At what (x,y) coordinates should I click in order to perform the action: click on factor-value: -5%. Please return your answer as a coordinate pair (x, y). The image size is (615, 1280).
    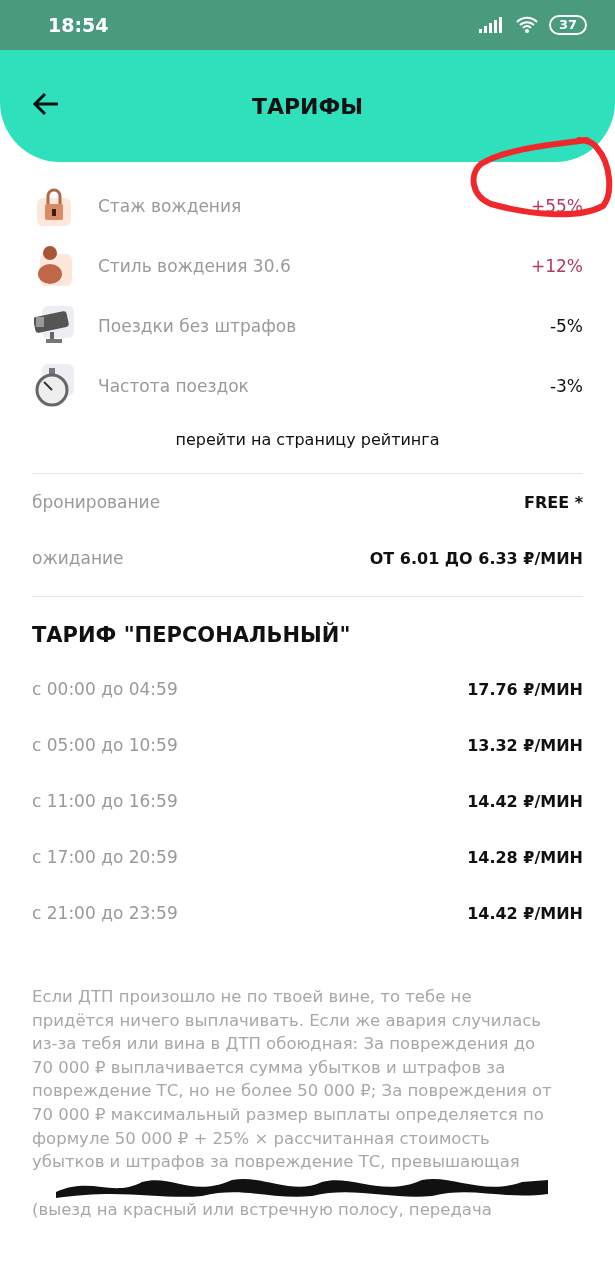
    Looking at the image, I should click on (566, 326).